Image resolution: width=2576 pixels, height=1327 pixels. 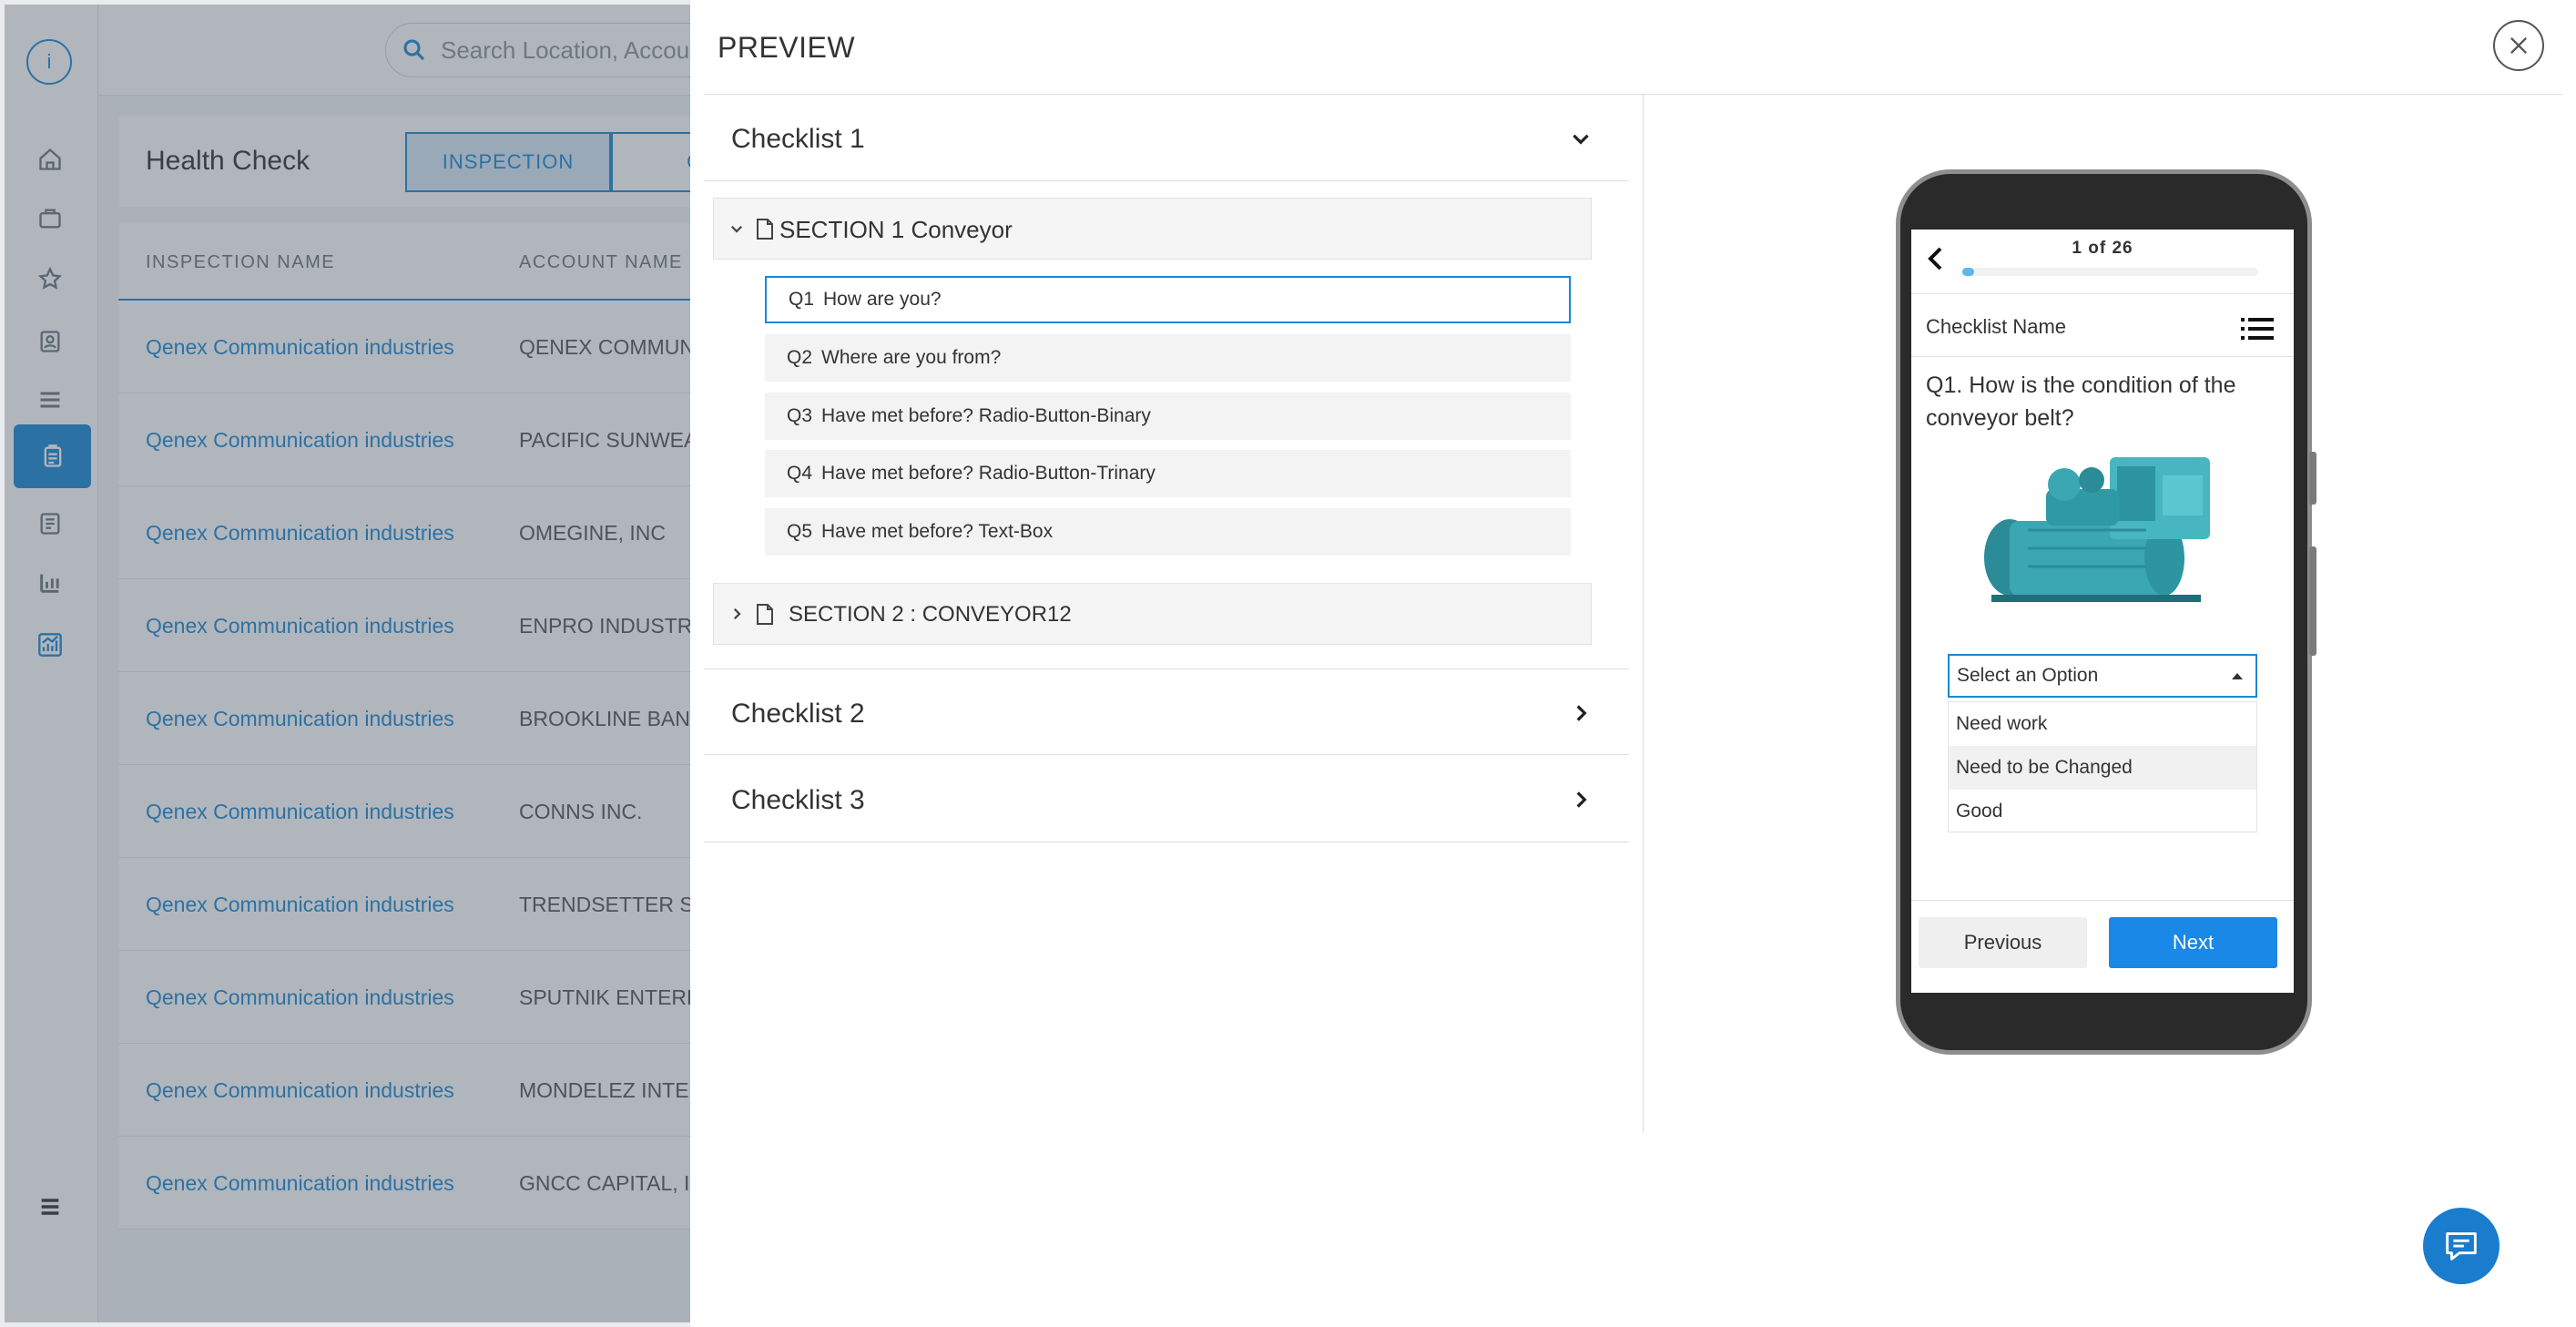 What do you see at coordinates (800, 531) in the screenshot?
I see `question-number: Q5` at bounding box center [800, 531].